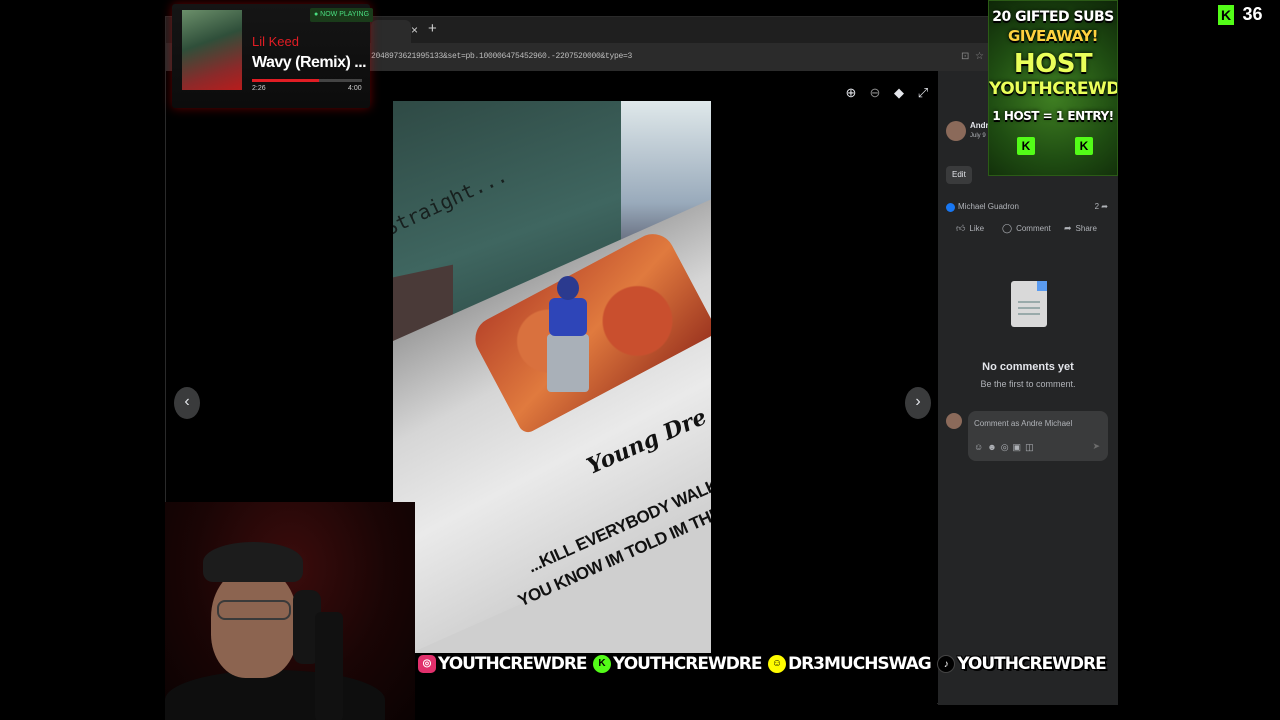  Describe the element at coordinates (959, 175) in the screenshot. I see `edit-button: Edit` at that location.